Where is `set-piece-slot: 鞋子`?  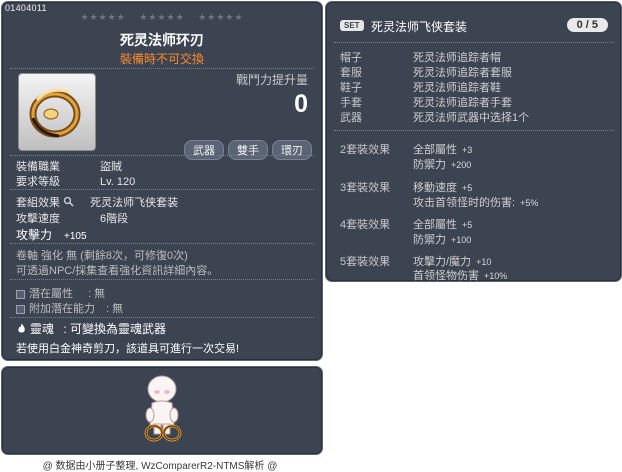 set-piece-slot: 鞋子 is located at coordinates (351, 88).